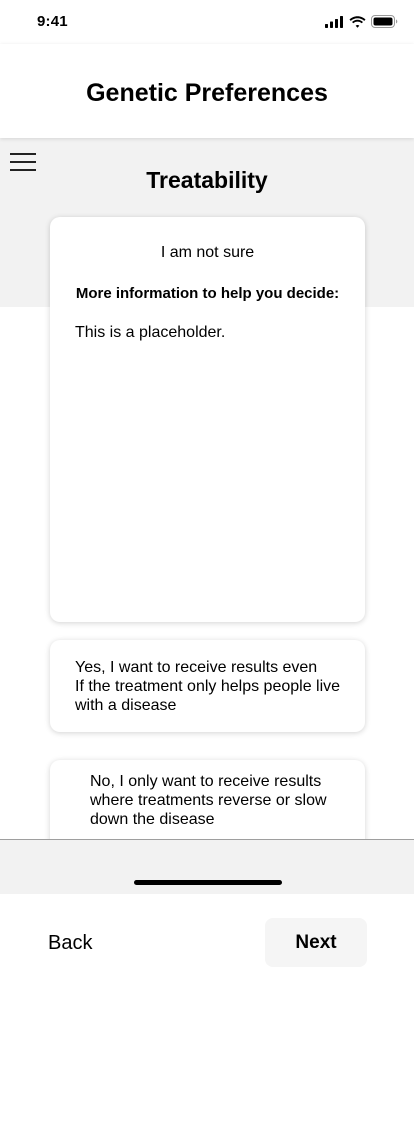 The height and width of the screenshot is (1143, 414). What do you see at coordinates (206, 781) in the screenshot?
I see `option-no-line: No, I only want to receive results` at bounding box center [206, 781].